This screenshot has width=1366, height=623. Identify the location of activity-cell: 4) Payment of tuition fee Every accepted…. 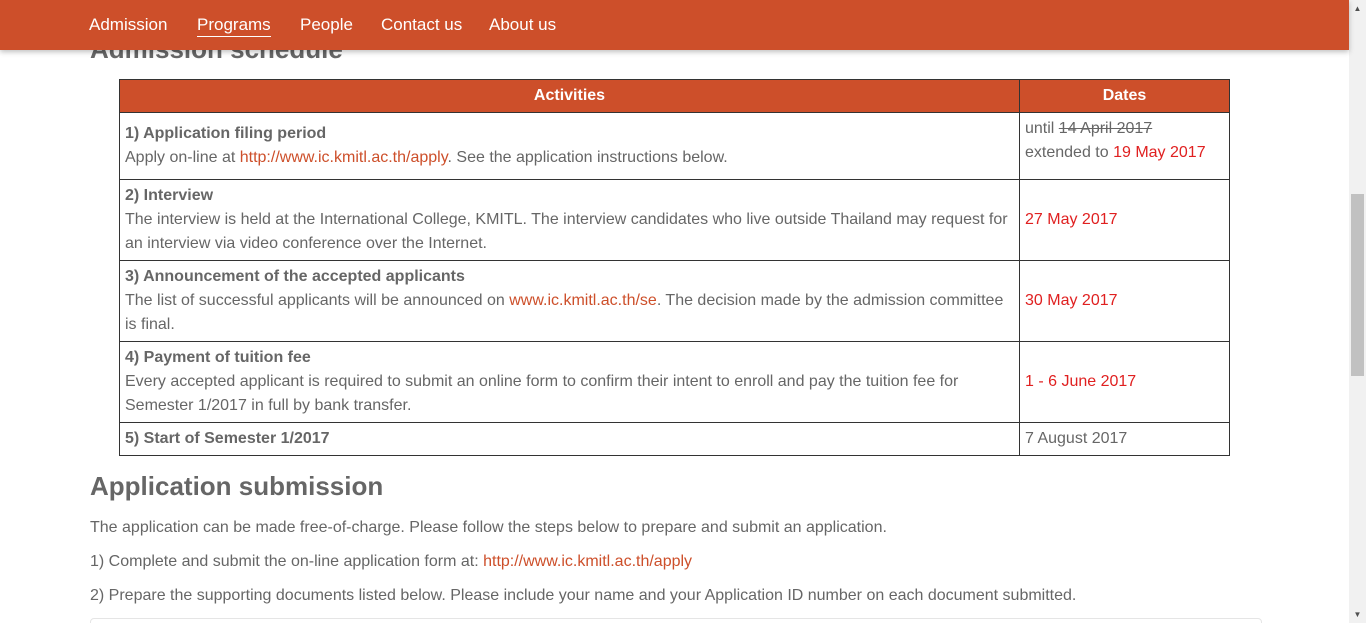
(569, 382).